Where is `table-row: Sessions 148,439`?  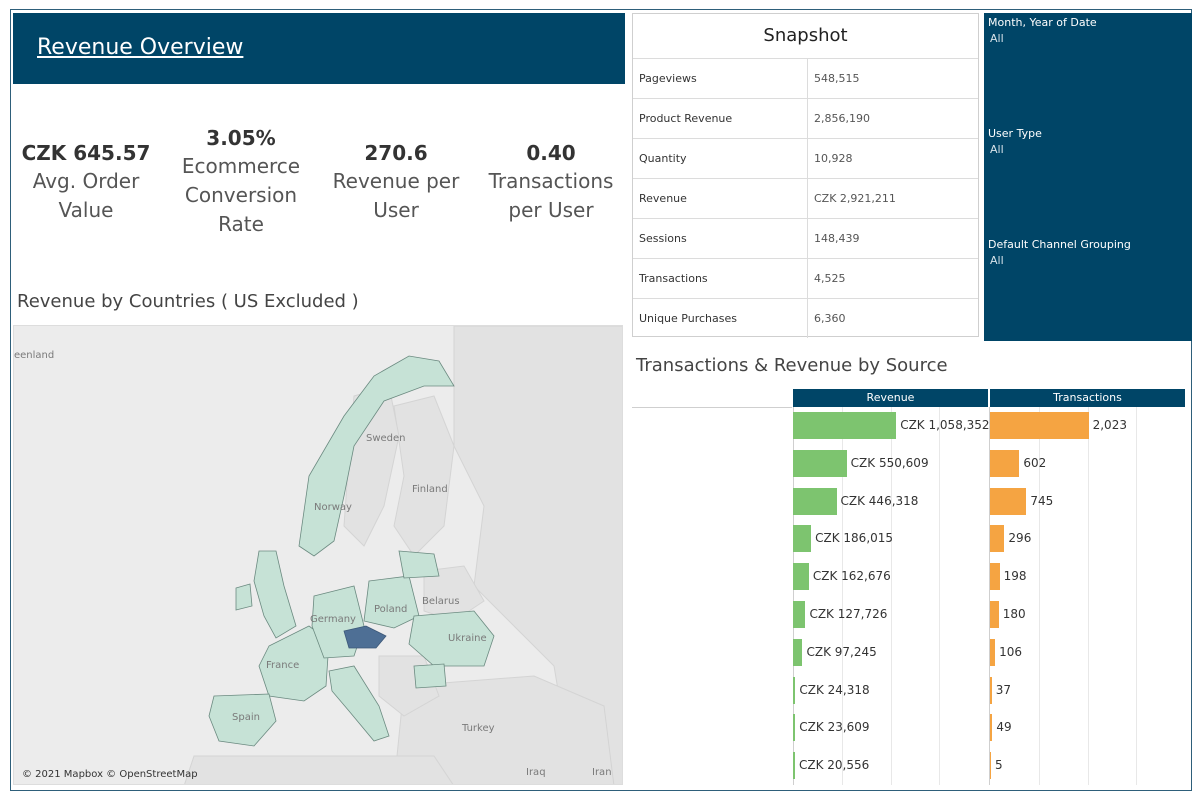 table-row: Sessions 148,439 is located at coordinates (805, 238).